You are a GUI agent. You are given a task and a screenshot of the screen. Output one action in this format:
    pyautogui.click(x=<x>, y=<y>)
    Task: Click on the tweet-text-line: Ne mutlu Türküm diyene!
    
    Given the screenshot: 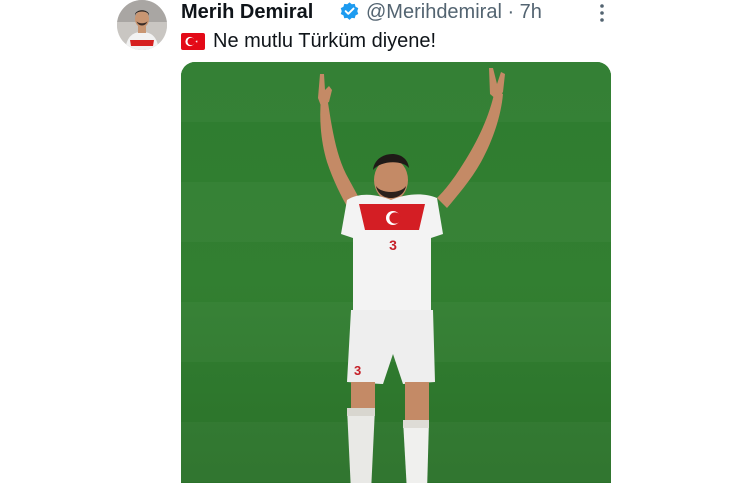 What is the action you would take?
    pyautogui.click(x=308, y=41)
    